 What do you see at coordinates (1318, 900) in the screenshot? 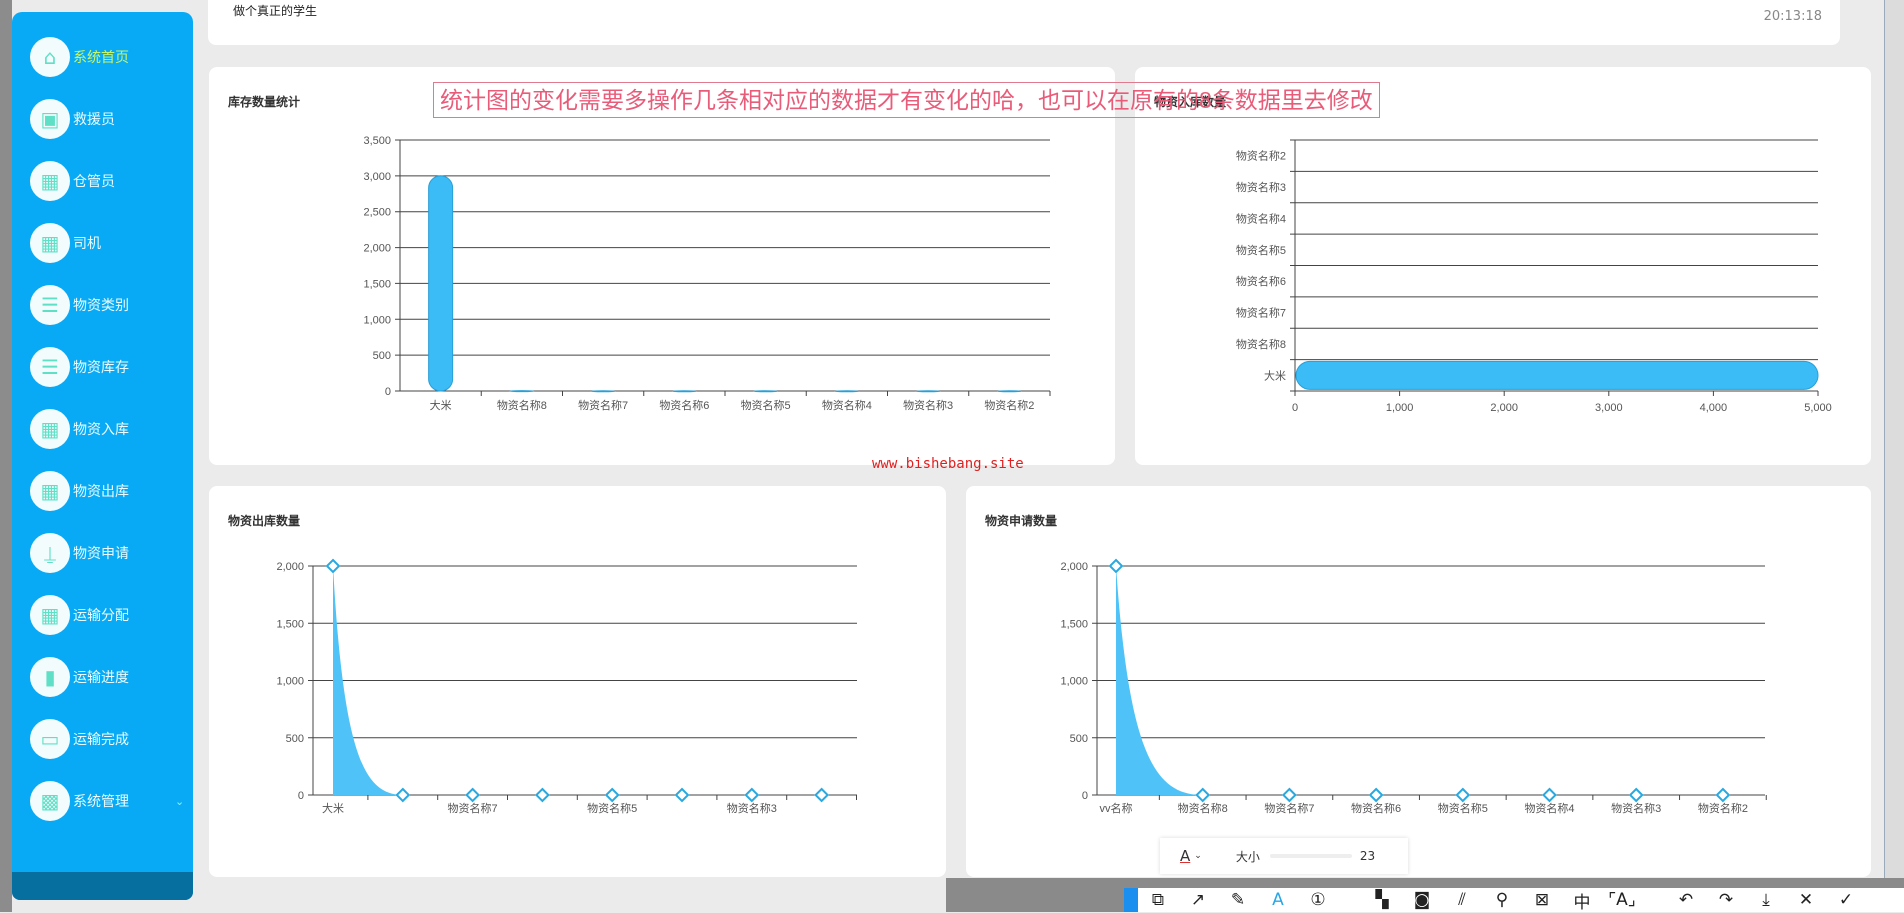
I see `number-icon: ①` at bounding box center [1318, 900].